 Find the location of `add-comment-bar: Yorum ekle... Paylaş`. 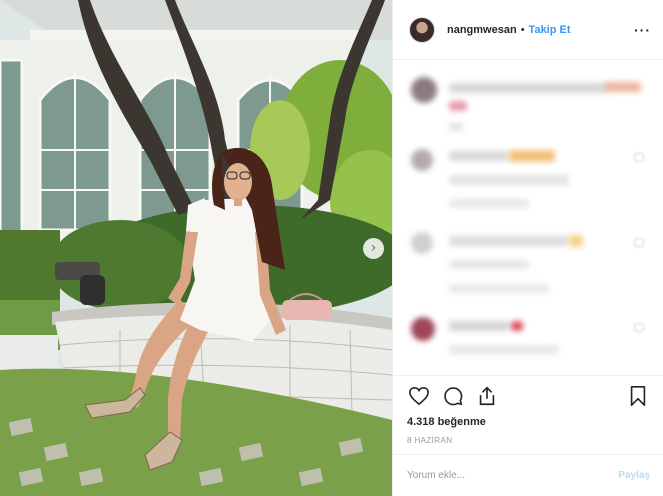

add-comment-bar: Yorum ekle... Paylaş is located at coordinates (528, 475).